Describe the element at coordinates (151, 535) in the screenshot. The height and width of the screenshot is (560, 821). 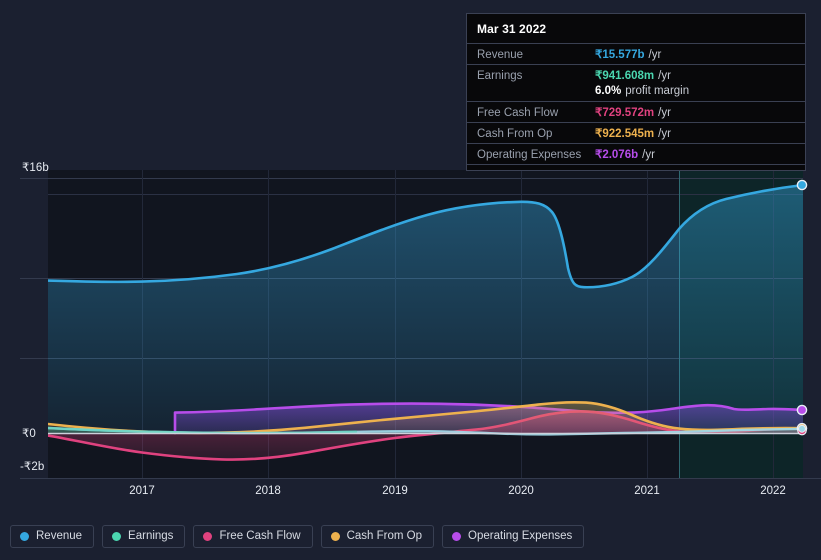
I see `legend-label-earnings: Earnings` at that location.